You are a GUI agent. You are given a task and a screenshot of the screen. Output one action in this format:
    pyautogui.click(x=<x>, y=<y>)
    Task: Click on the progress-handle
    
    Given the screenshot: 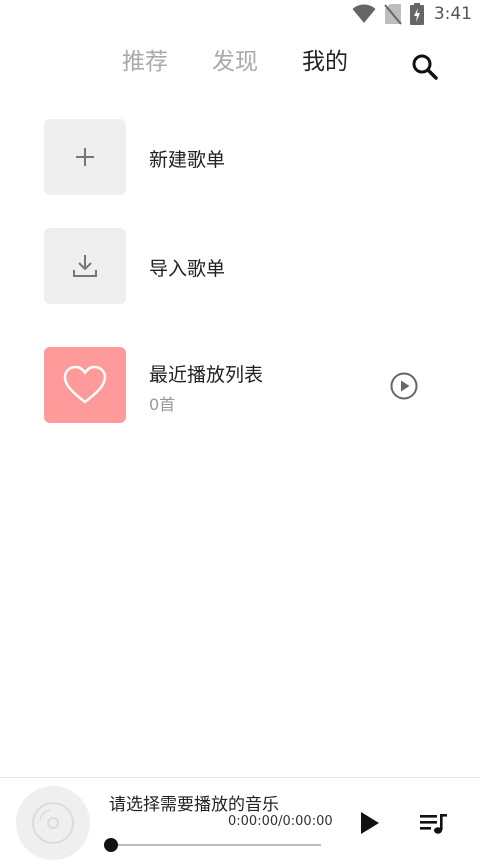 What is the action you would take?
    pyautogui.click(x=111, y=845)
    